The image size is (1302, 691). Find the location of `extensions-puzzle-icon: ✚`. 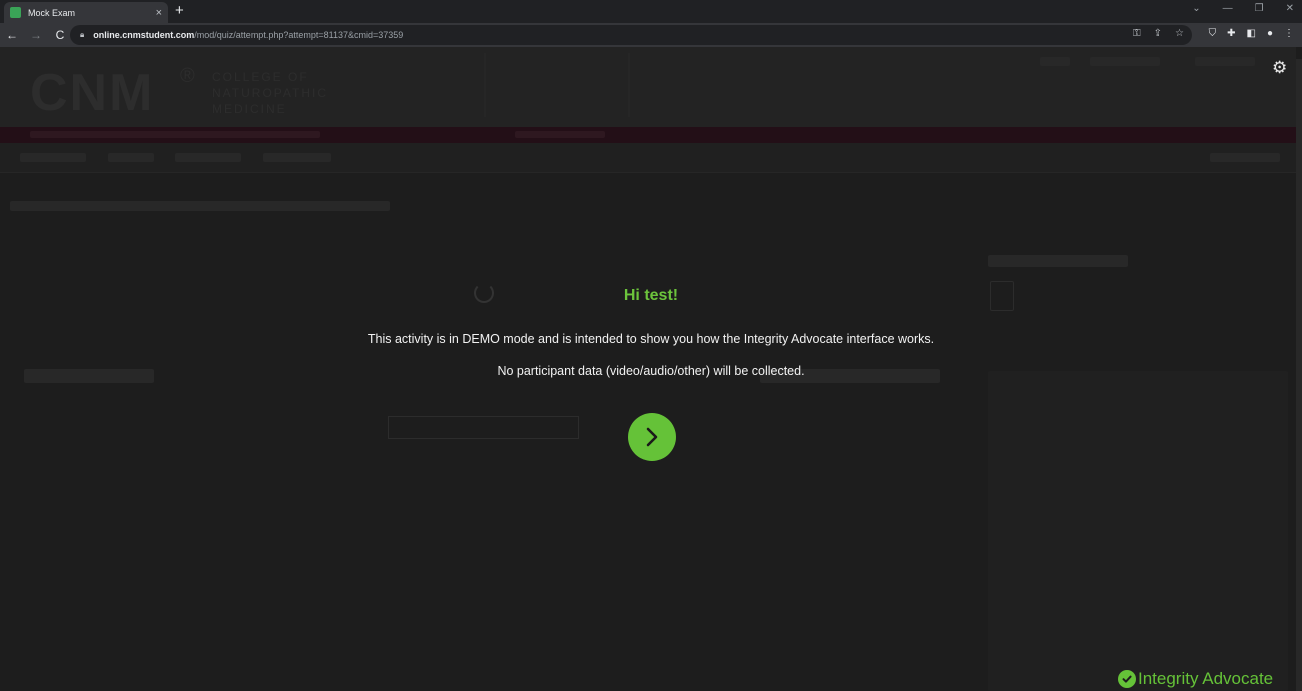

extensions-puzzle-icon: ✚ is located at coordinates (1231, 33).